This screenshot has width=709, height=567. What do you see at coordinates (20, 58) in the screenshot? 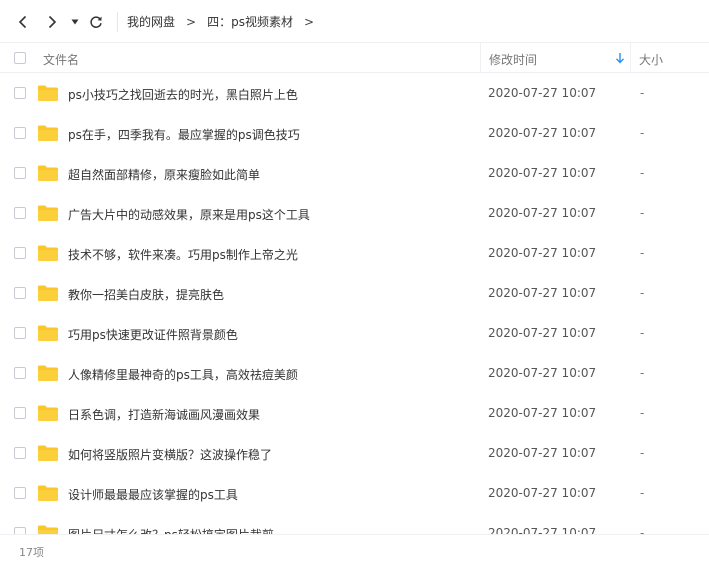
I see `select-all-checkbox` at bounding box center [20, 58].